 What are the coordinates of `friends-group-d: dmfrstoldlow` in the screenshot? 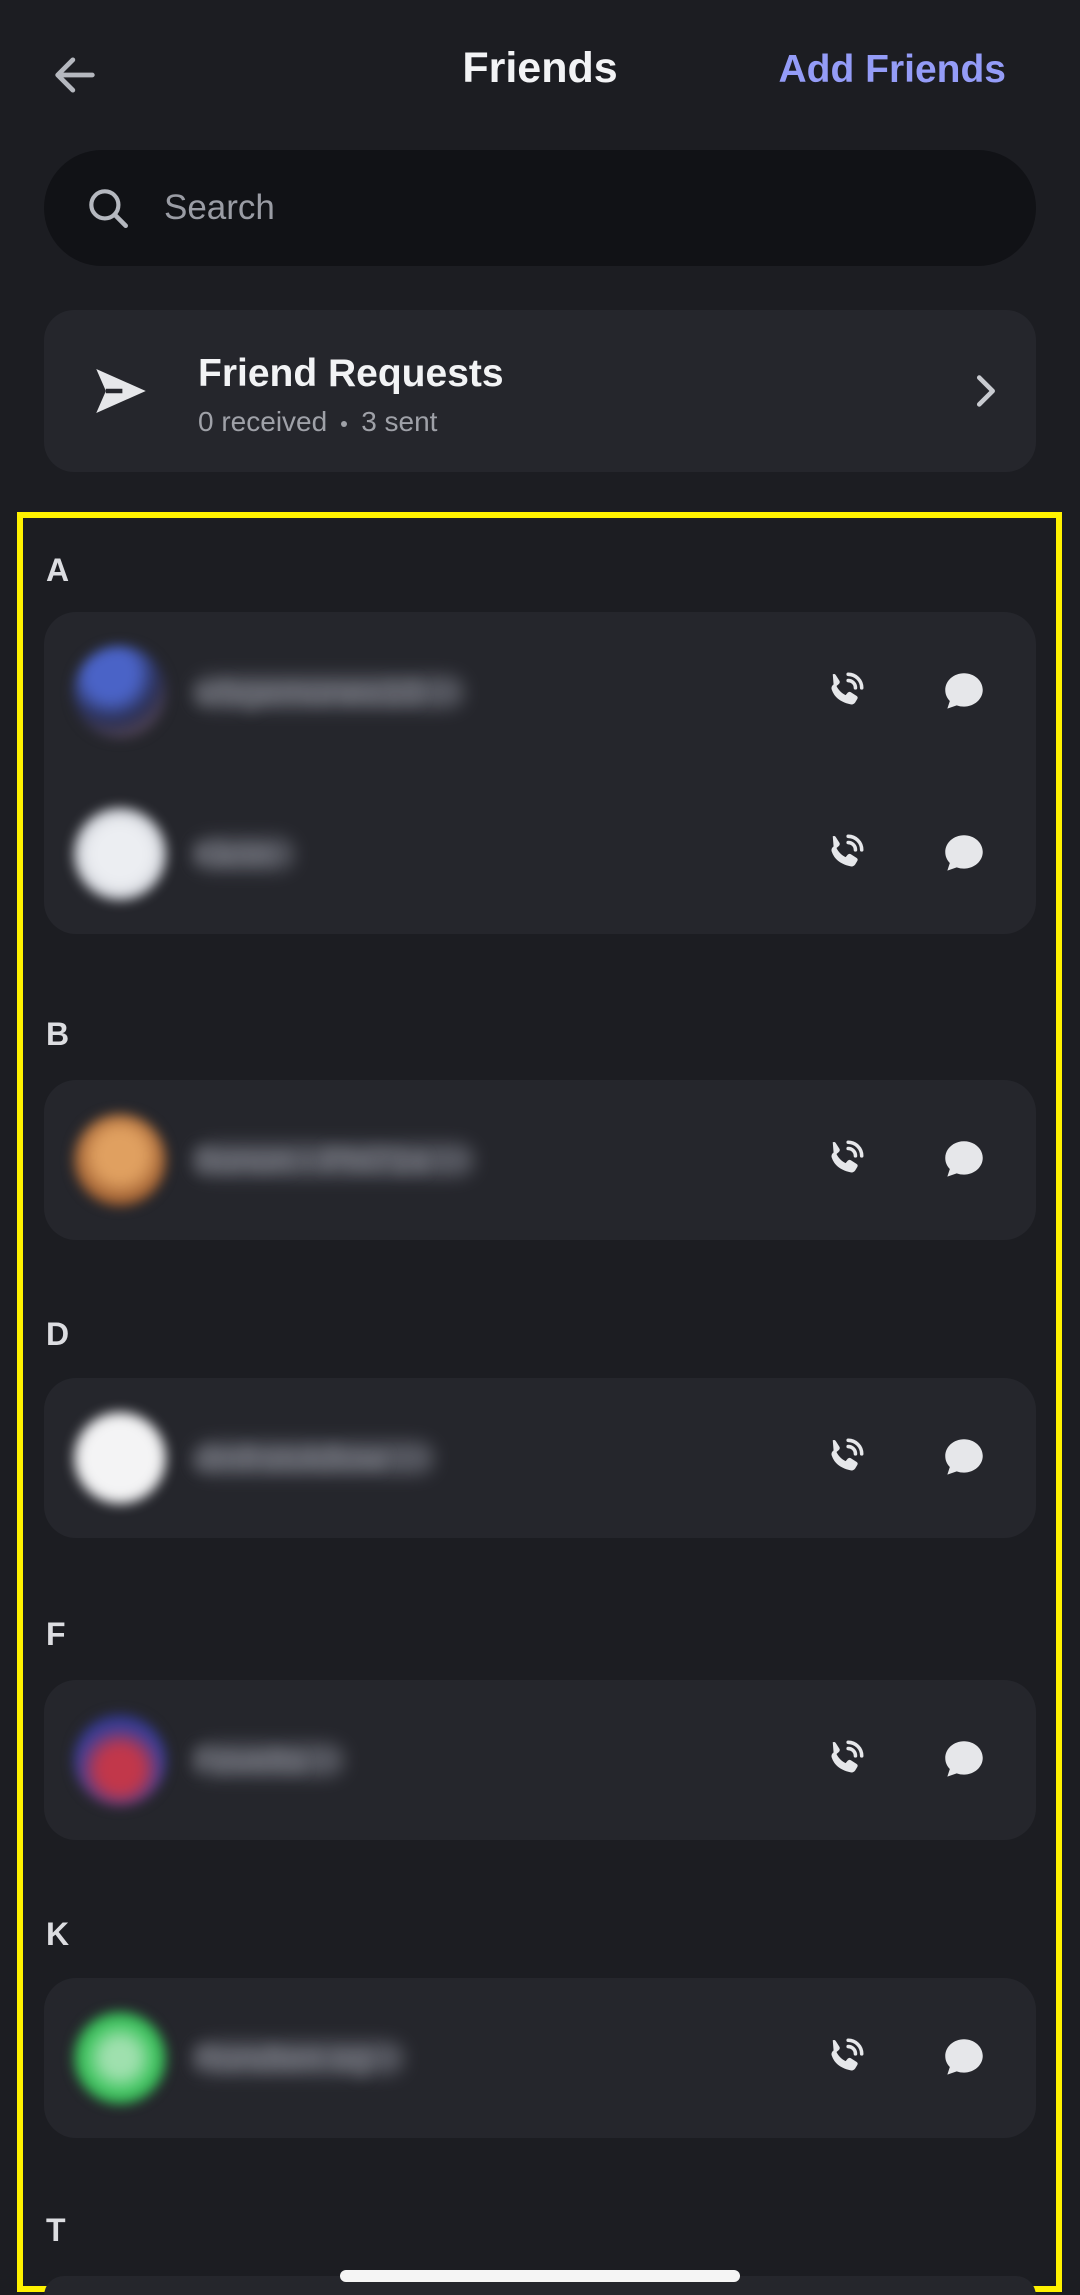 It's located at (540, 1458).